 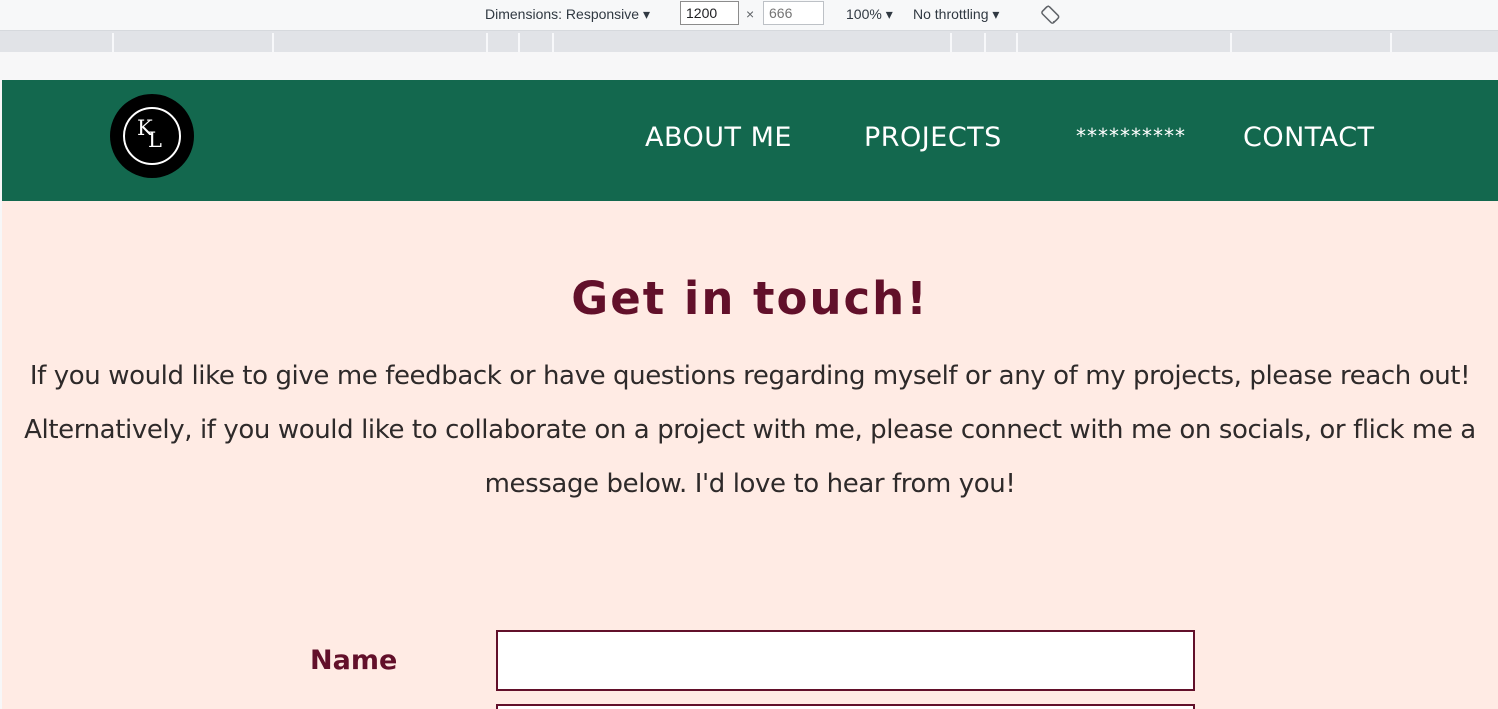 What do you see at coordinates (354, 660) in the screenshot?
I see `name-label: Name` at bounding box center [354, 660].